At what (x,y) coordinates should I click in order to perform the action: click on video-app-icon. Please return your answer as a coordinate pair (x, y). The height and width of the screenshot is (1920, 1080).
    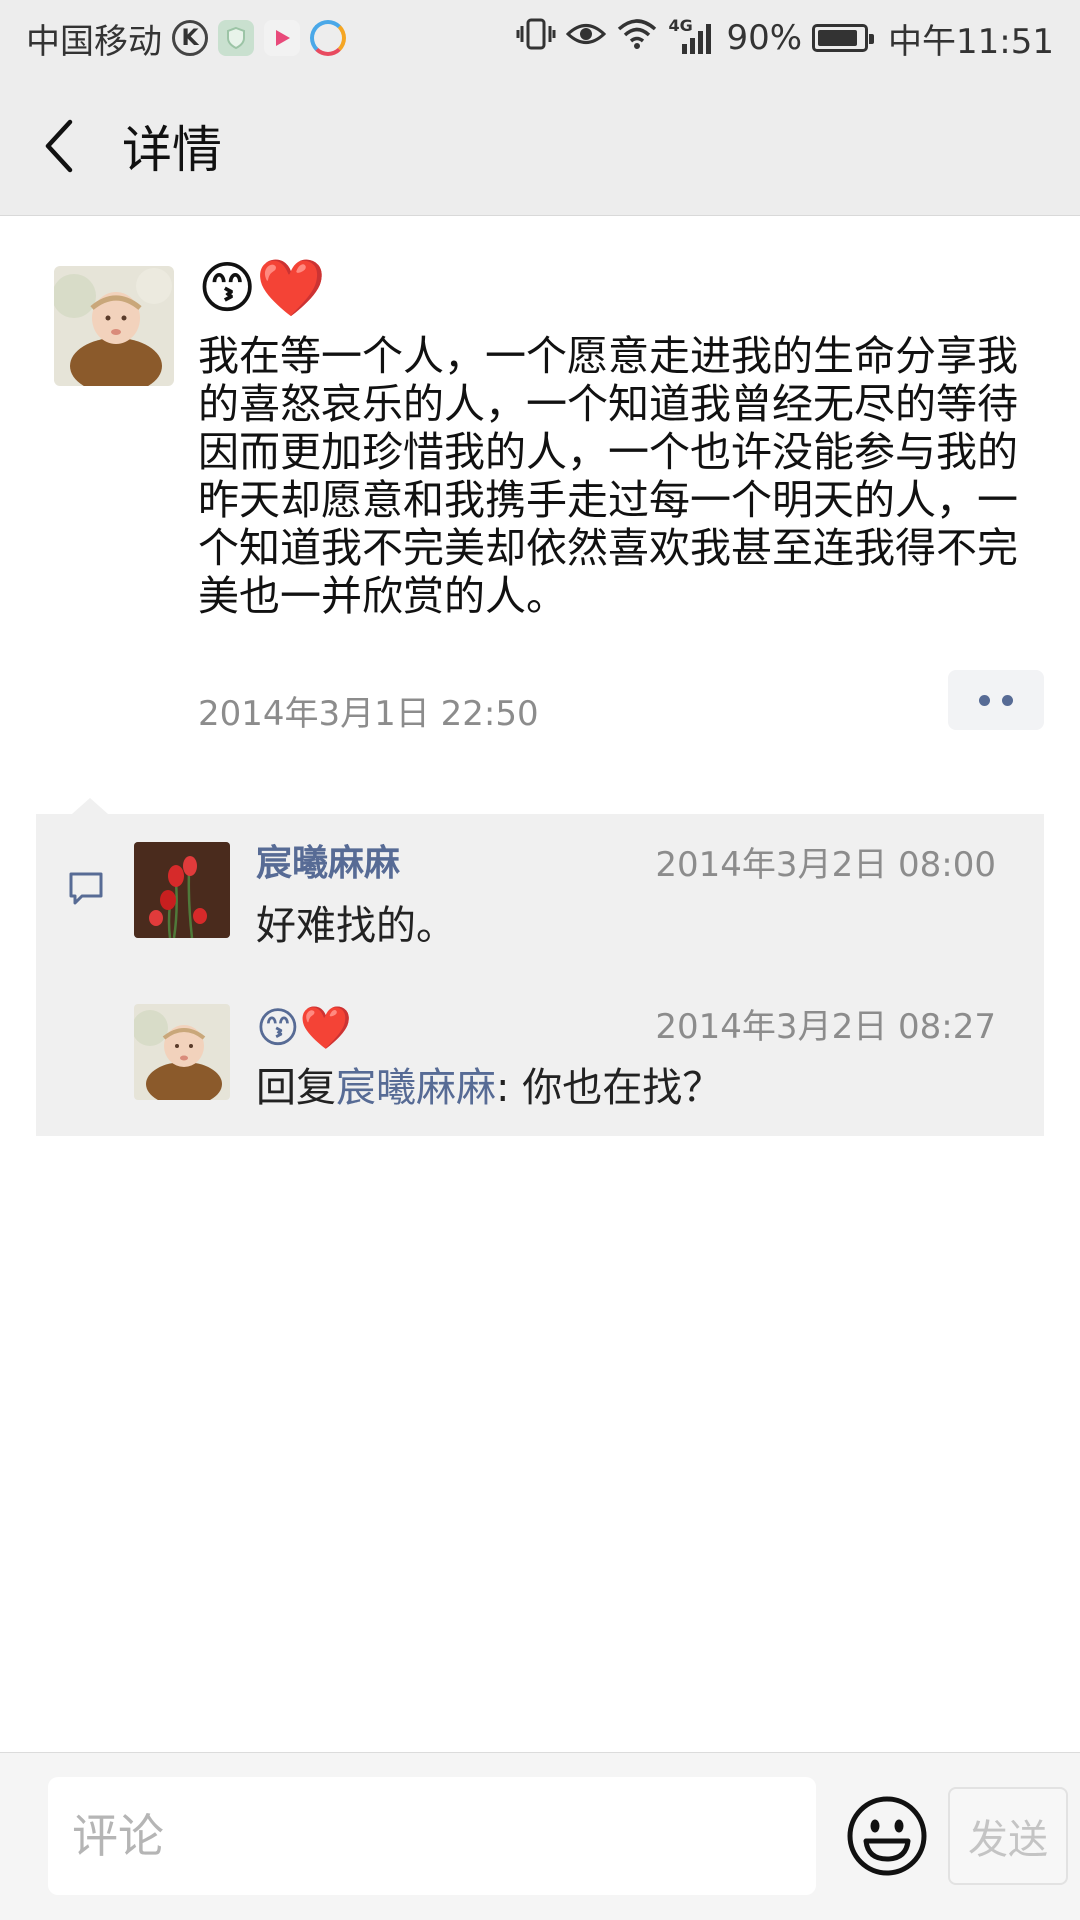
    Looking at the image, I should click on (282, 38).